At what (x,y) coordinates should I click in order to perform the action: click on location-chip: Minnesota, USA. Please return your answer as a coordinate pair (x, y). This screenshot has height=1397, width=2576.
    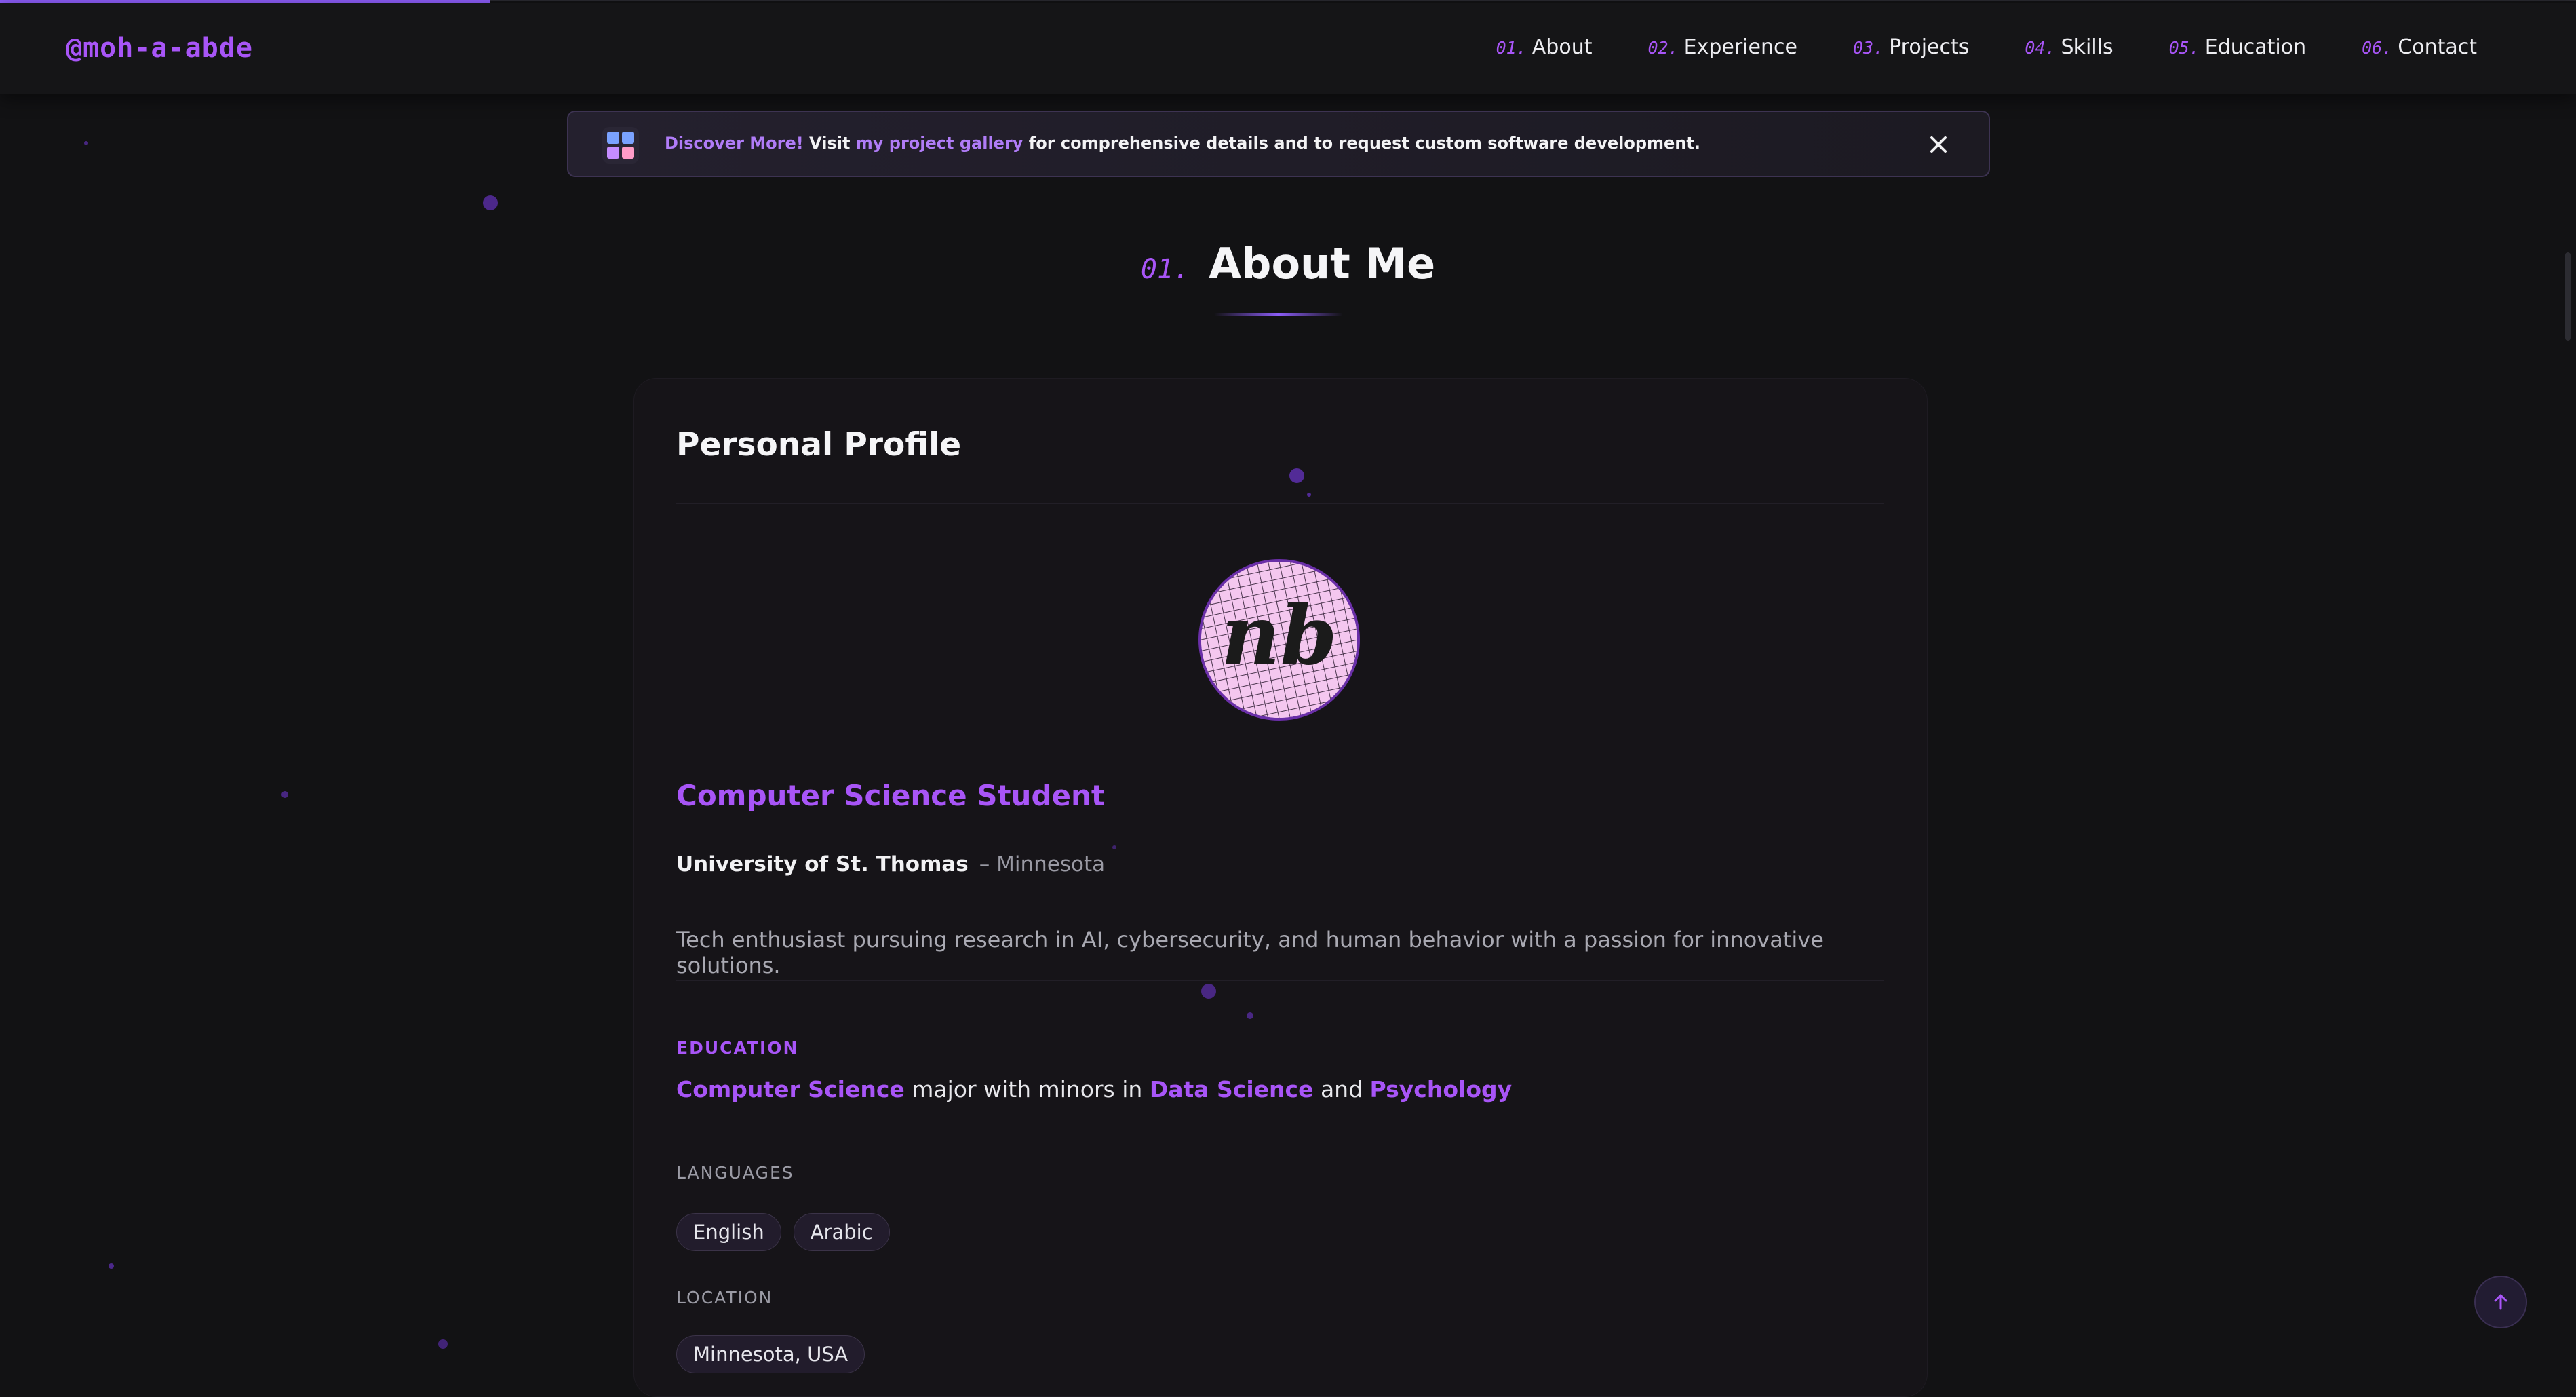
    Looking at the image, I should click on (770, 1354).